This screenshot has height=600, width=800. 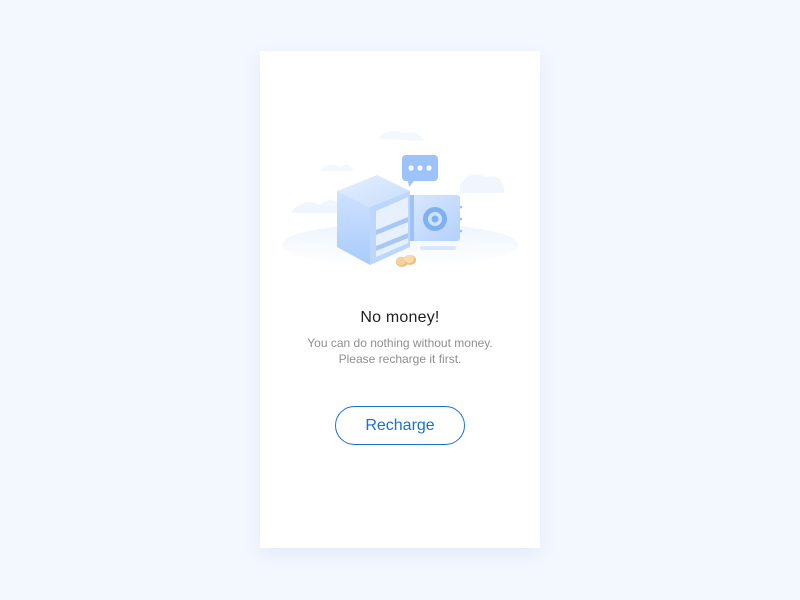 I want to click on empty-safe-illustration, so click(x=400, y=199).